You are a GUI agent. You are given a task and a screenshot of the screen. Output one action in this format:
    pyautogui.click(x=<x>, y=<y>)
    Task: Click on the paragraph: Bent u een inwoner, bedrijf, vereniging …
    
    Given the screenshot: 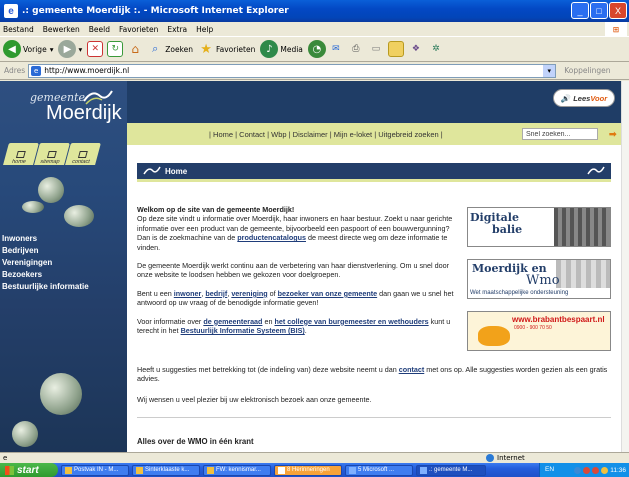 What is the action you would take?
    pyautogui.click(x=295, y=298)
    